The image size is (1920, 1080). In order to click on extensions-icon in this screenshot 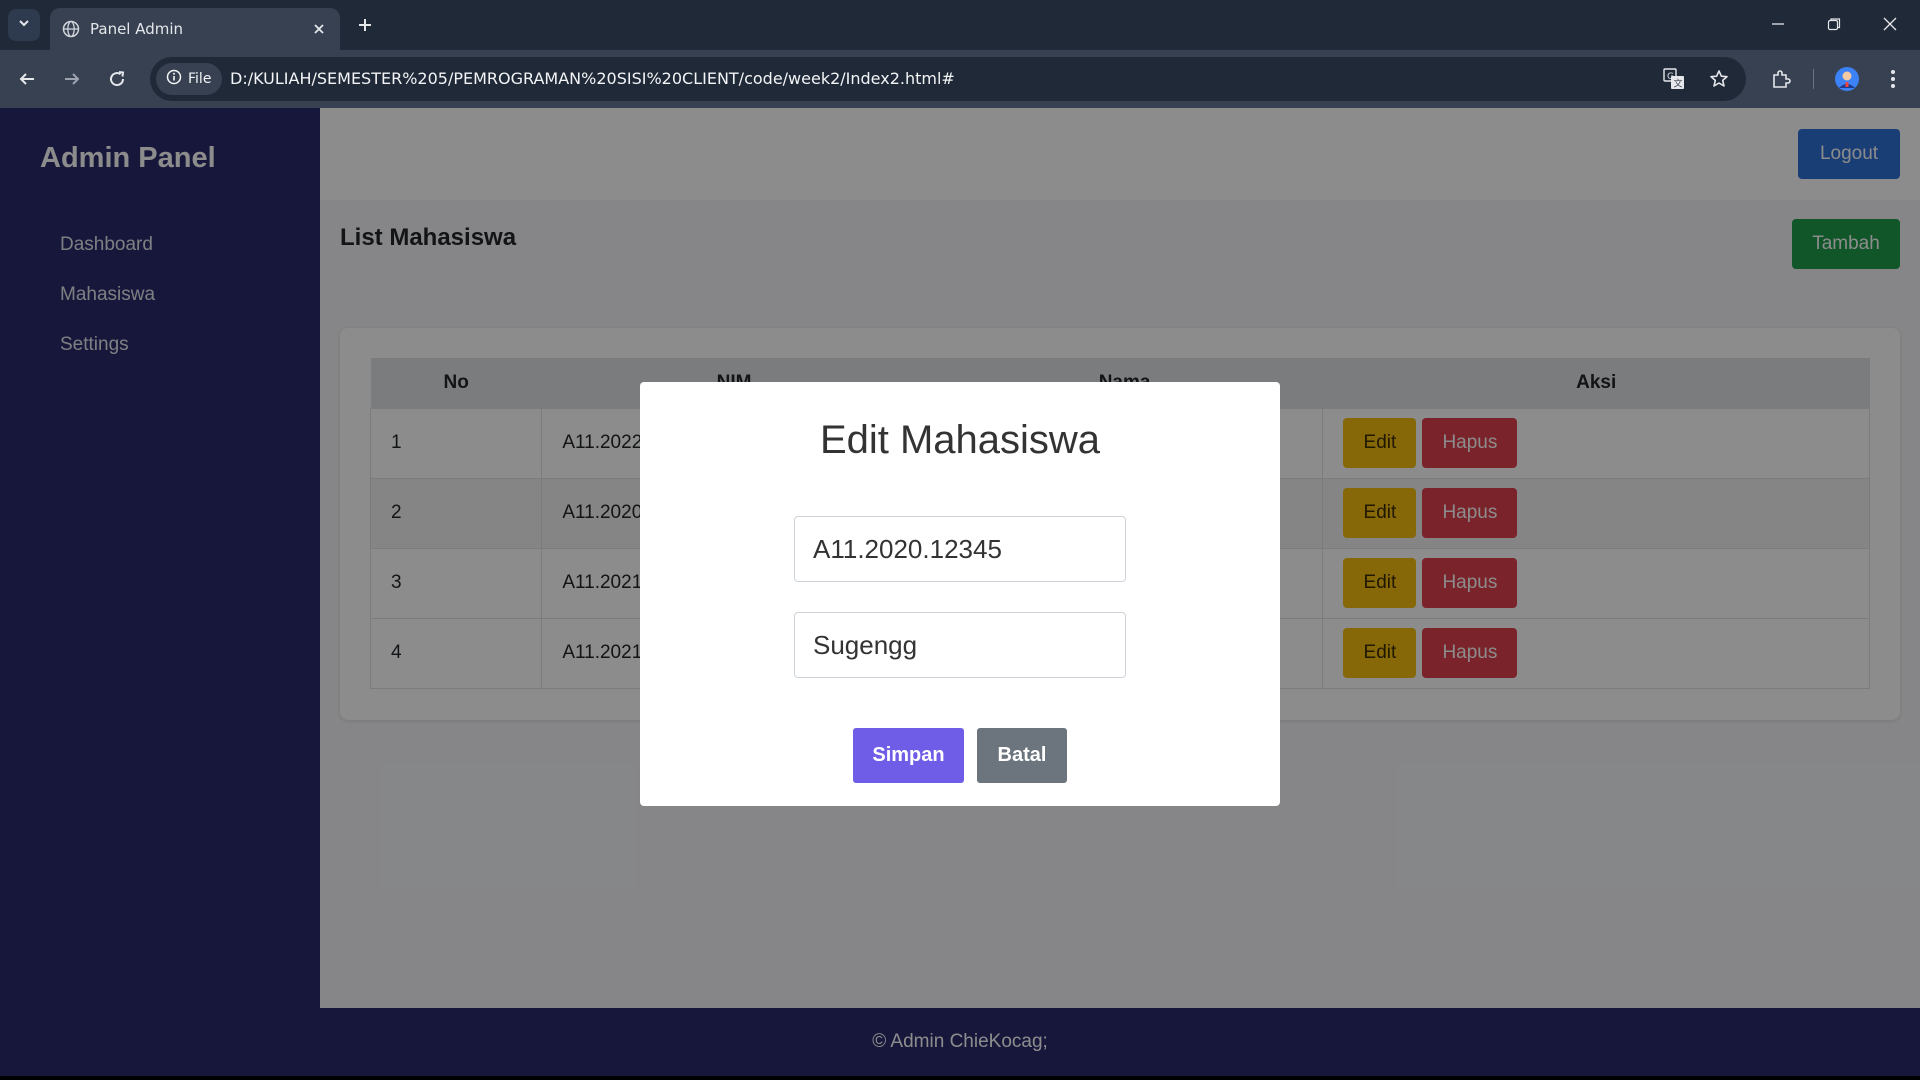, I will do `click(1781, 79)`.